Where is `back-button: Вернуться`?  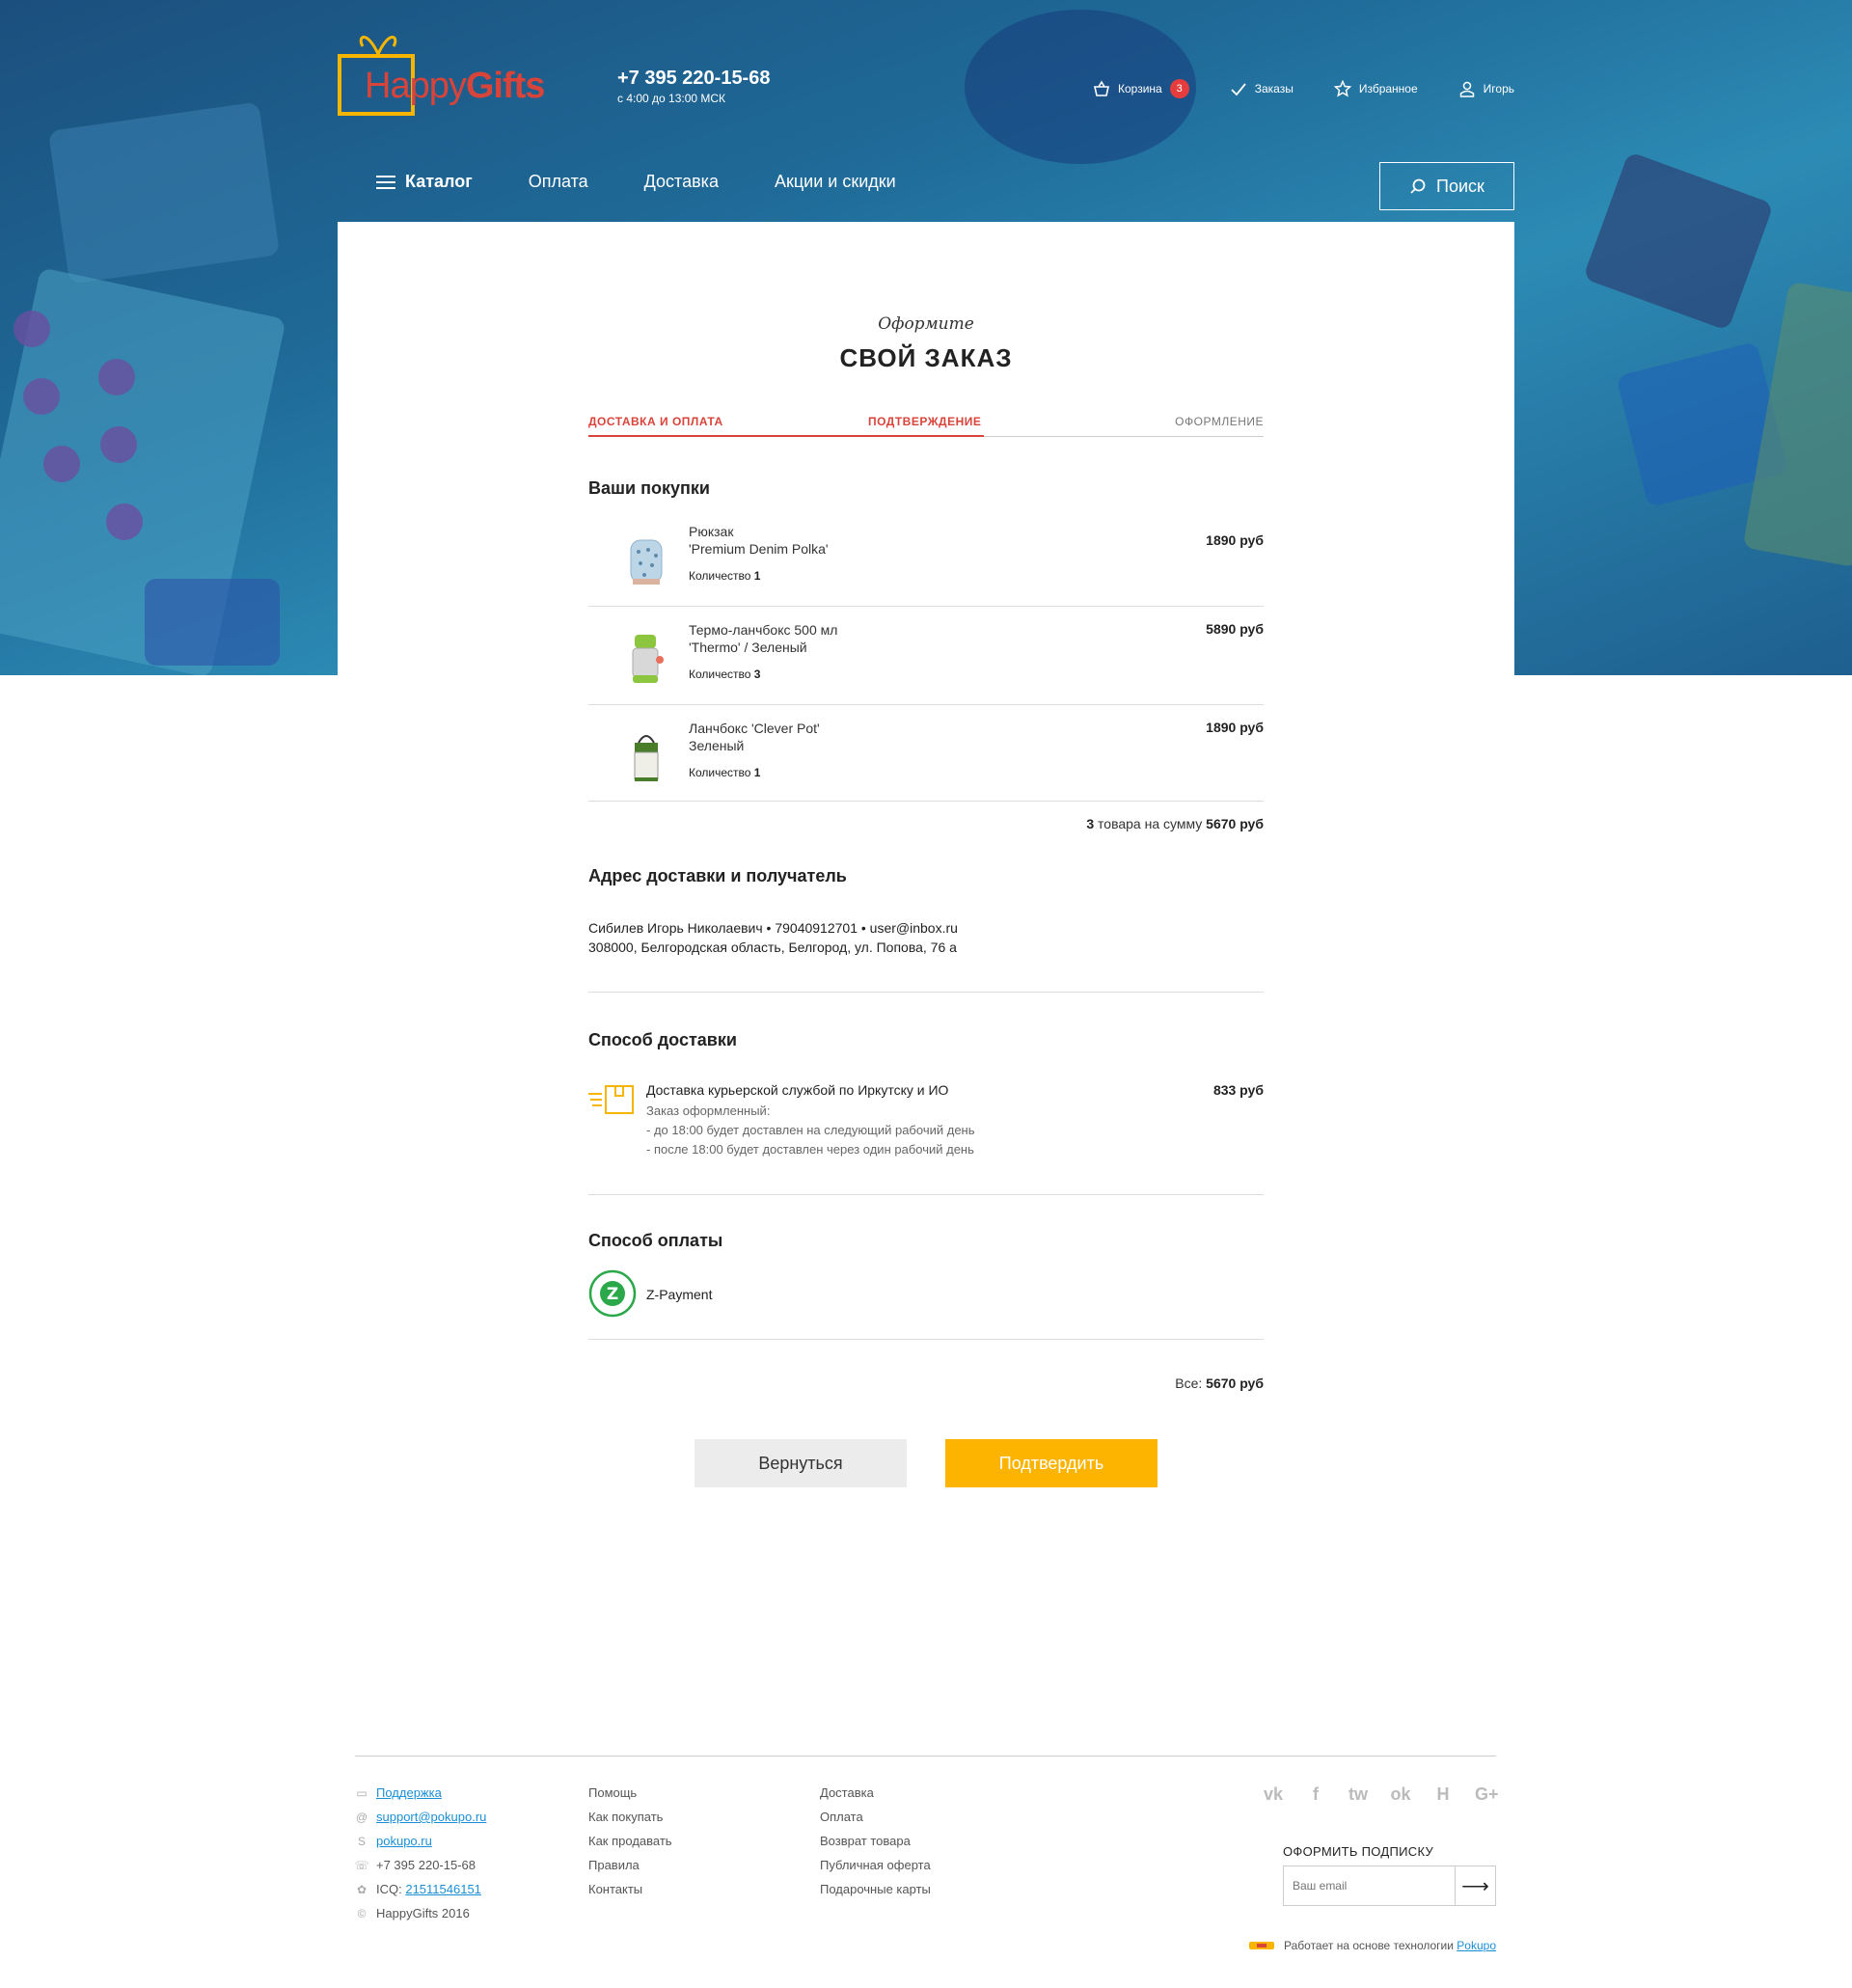
back-button: Вернуться is located at coordinates (801, 1463).